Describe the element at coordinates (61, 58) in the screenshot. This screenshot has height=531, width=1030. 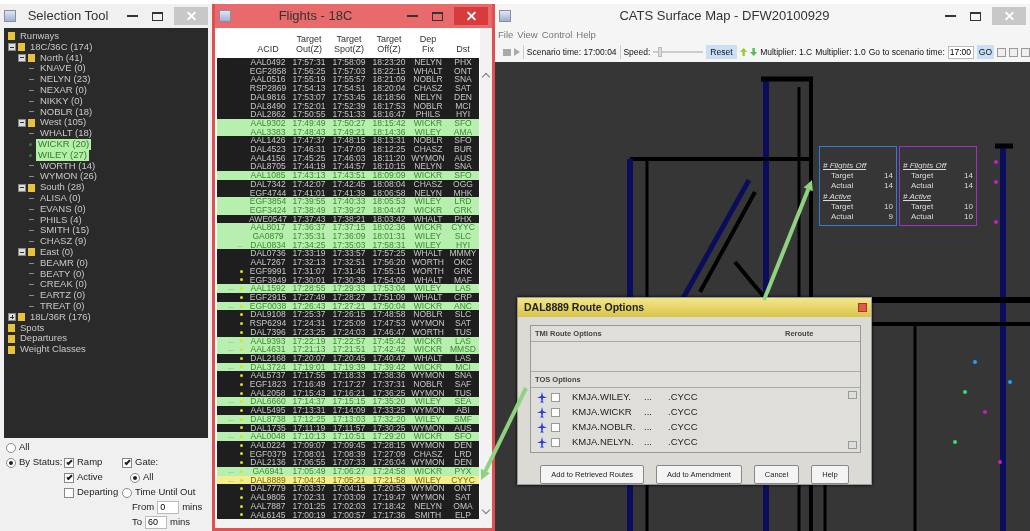
I see `tree-item: North (41)` at that location.